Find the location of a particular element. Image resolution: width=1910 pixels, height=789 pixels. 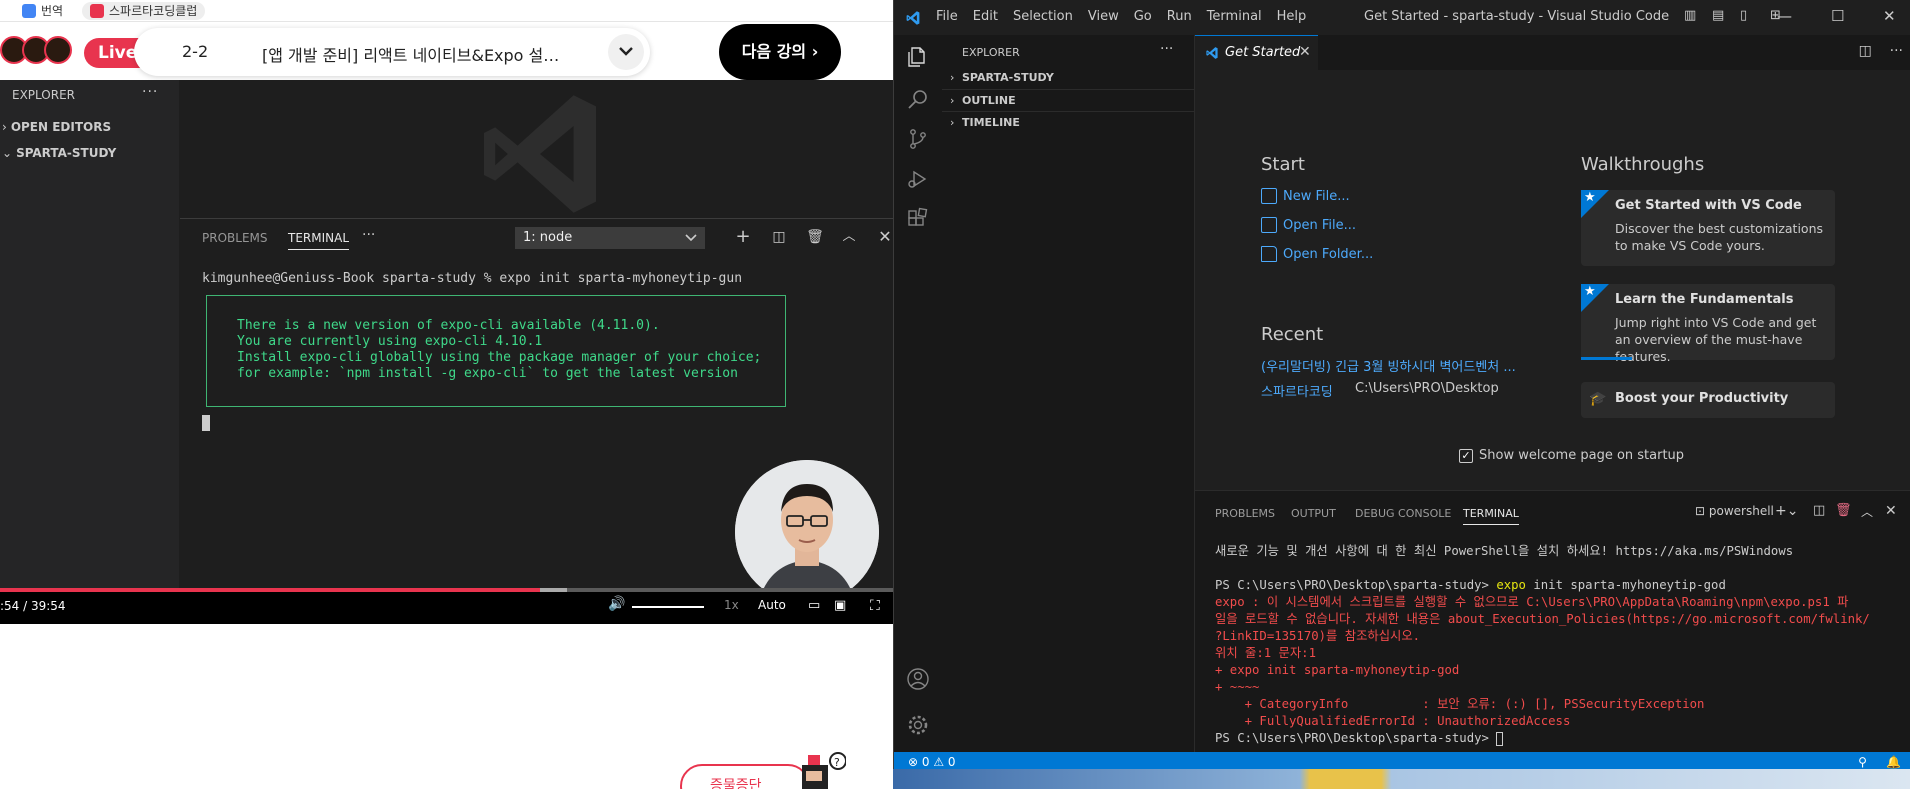

search-icon is located at coordinates (918, 99).